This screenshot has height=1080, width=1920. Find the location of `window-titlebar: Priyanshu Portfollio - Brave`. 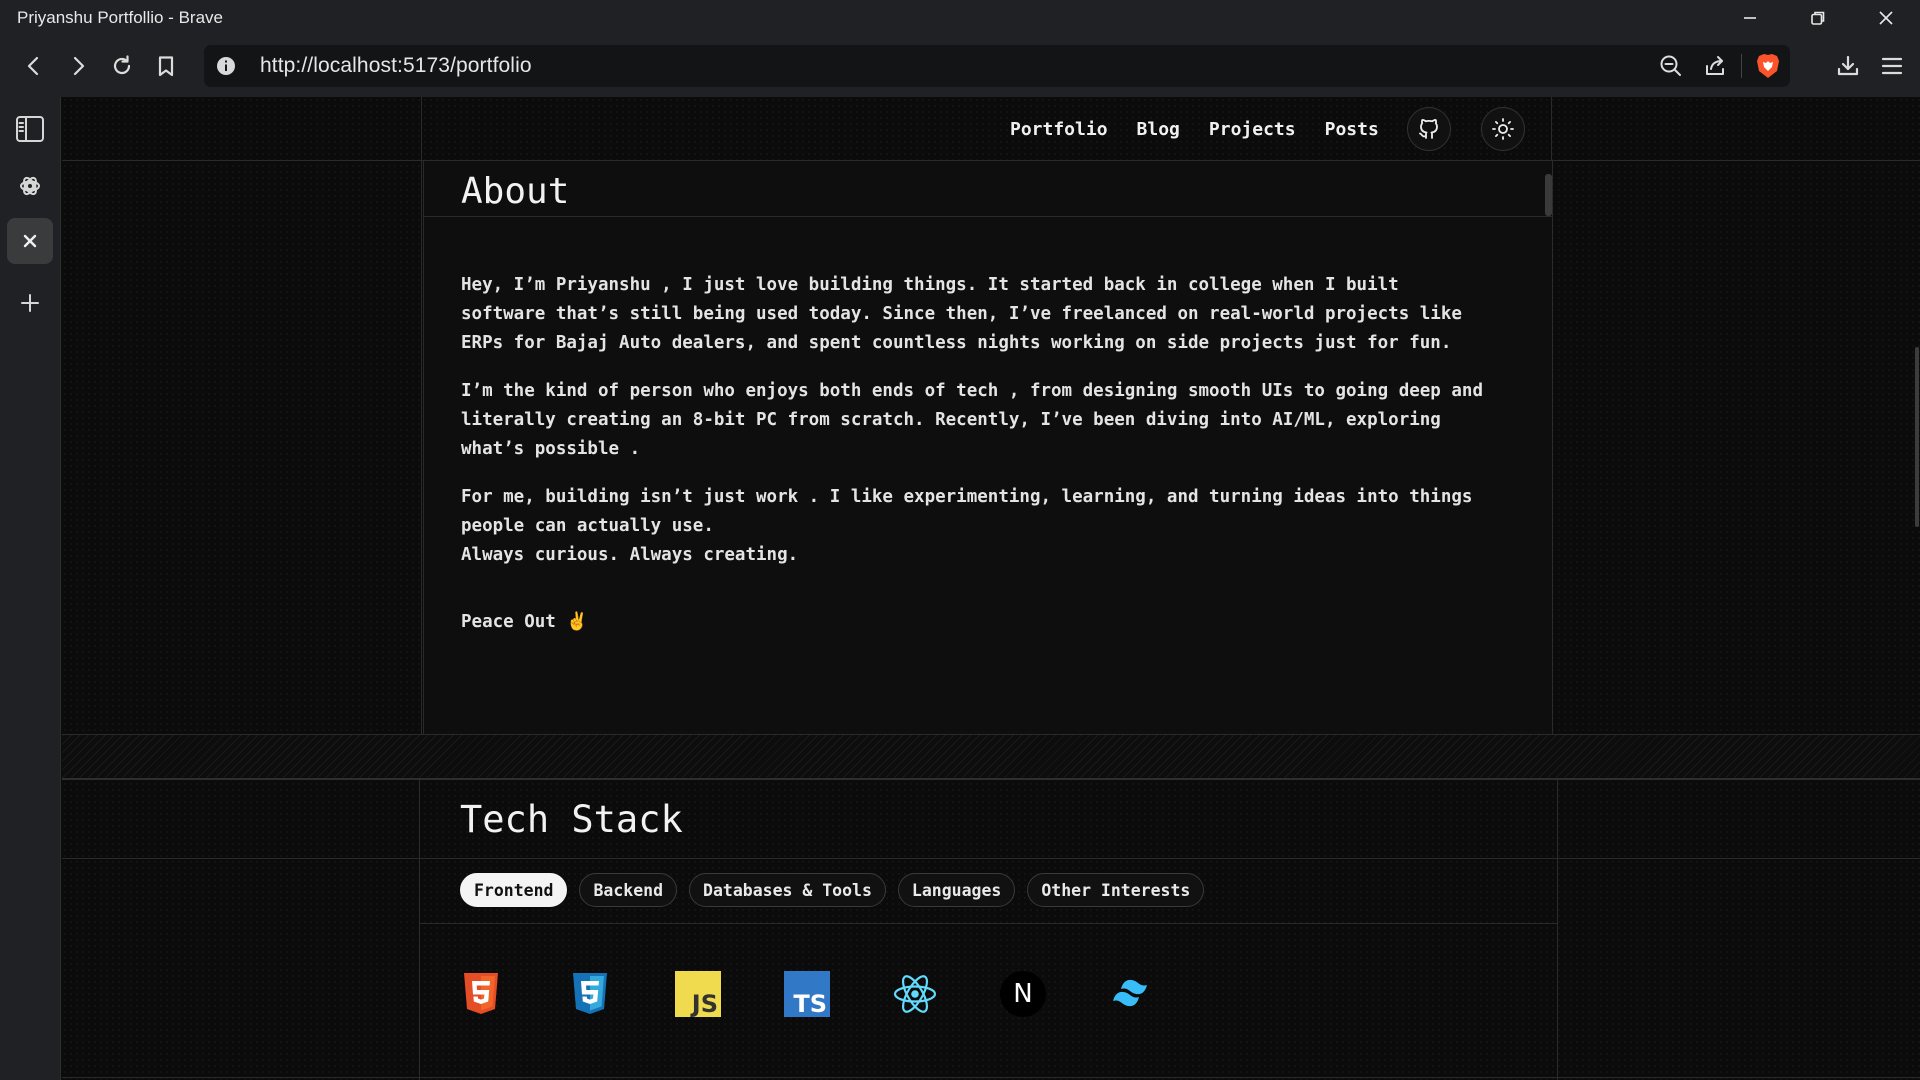

window-titlebar: Priyanshu Portfollio - Brave is located at coordinates (960, 17).